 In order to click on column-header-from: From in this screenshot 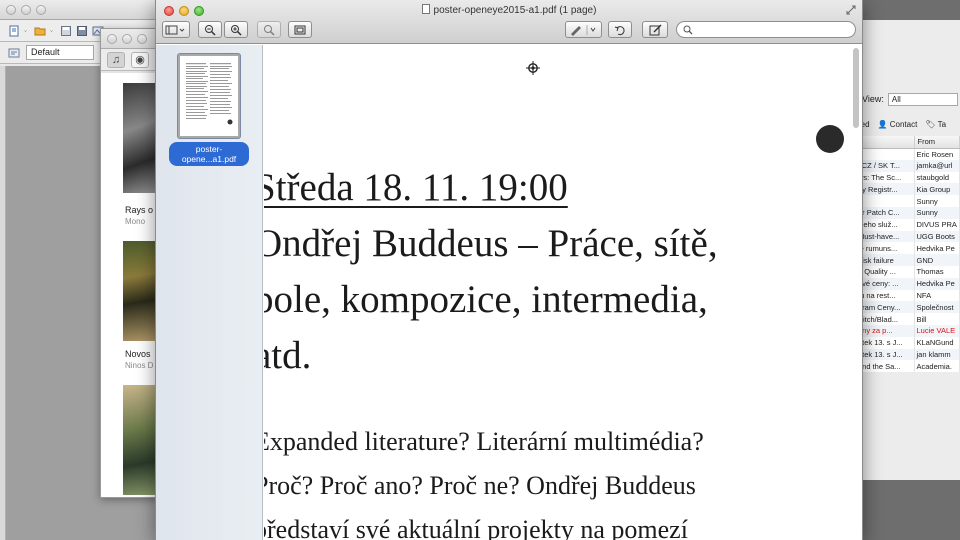, I will do `click(937, 142)`.